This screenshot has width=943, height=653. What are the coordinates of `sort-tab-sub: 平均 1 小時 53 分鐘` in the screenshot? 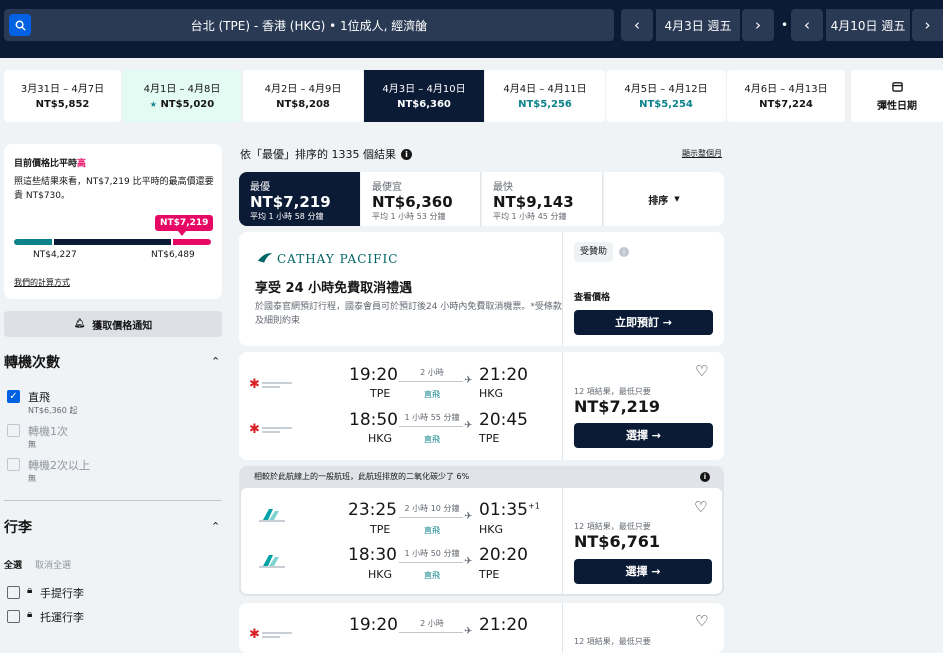 It's located at (409, 216).